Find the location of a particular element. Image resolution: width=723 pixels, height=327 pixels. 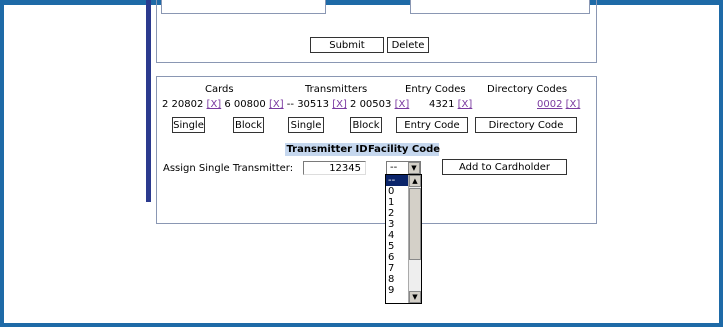

header-cards: Cards is located at coordinates (219, 89).